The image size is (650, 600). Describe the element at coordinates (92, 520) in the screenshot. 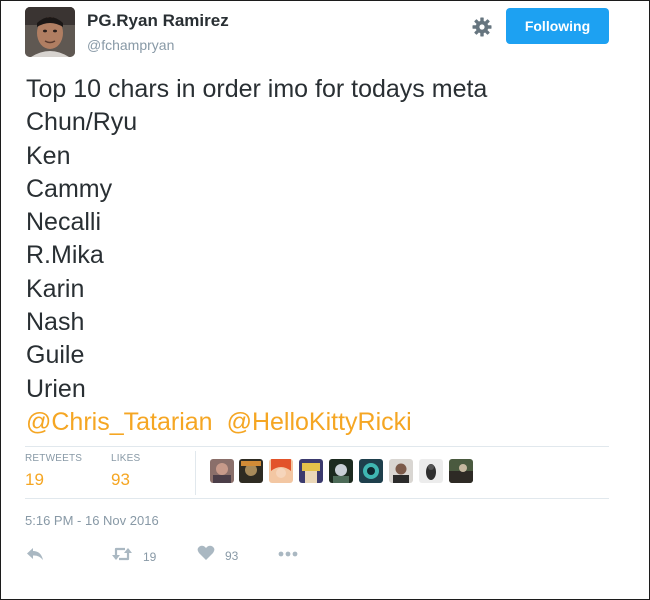

I see `tweet-timestamp: 5:16 PM - 16 Nov 2016` at that location.